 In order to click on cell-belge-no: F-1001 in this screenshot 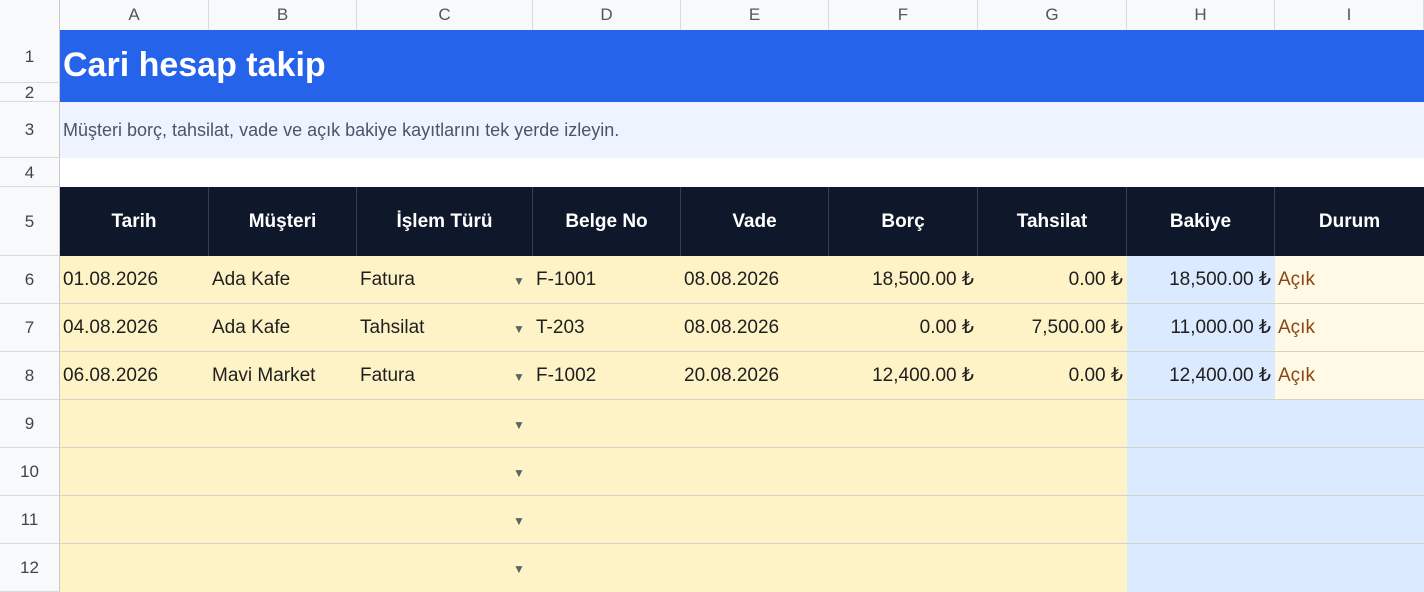, I will do `click(607, 280)`.